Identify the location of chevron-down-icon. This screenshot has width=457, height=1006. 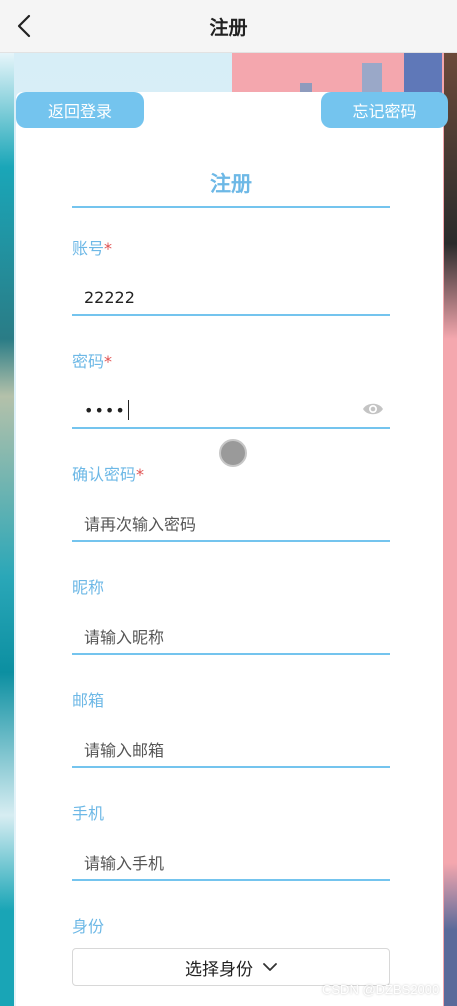
(270, 967).